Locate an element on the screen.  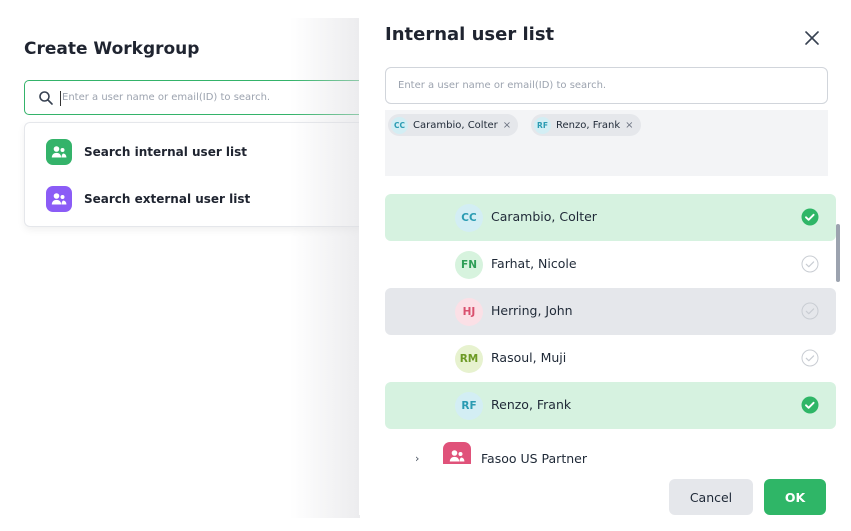
ok-button: OK is located at coordinates (795, 497).